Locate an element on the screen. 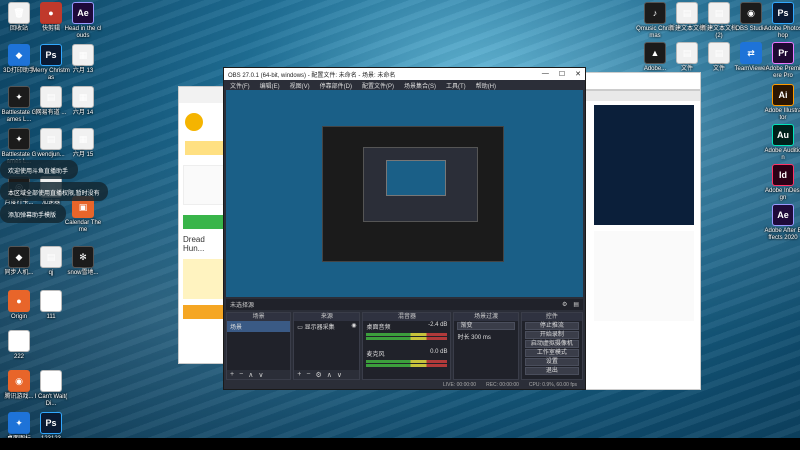  transition-duration: 时长 300 ms is located at coordinates (474, 338).